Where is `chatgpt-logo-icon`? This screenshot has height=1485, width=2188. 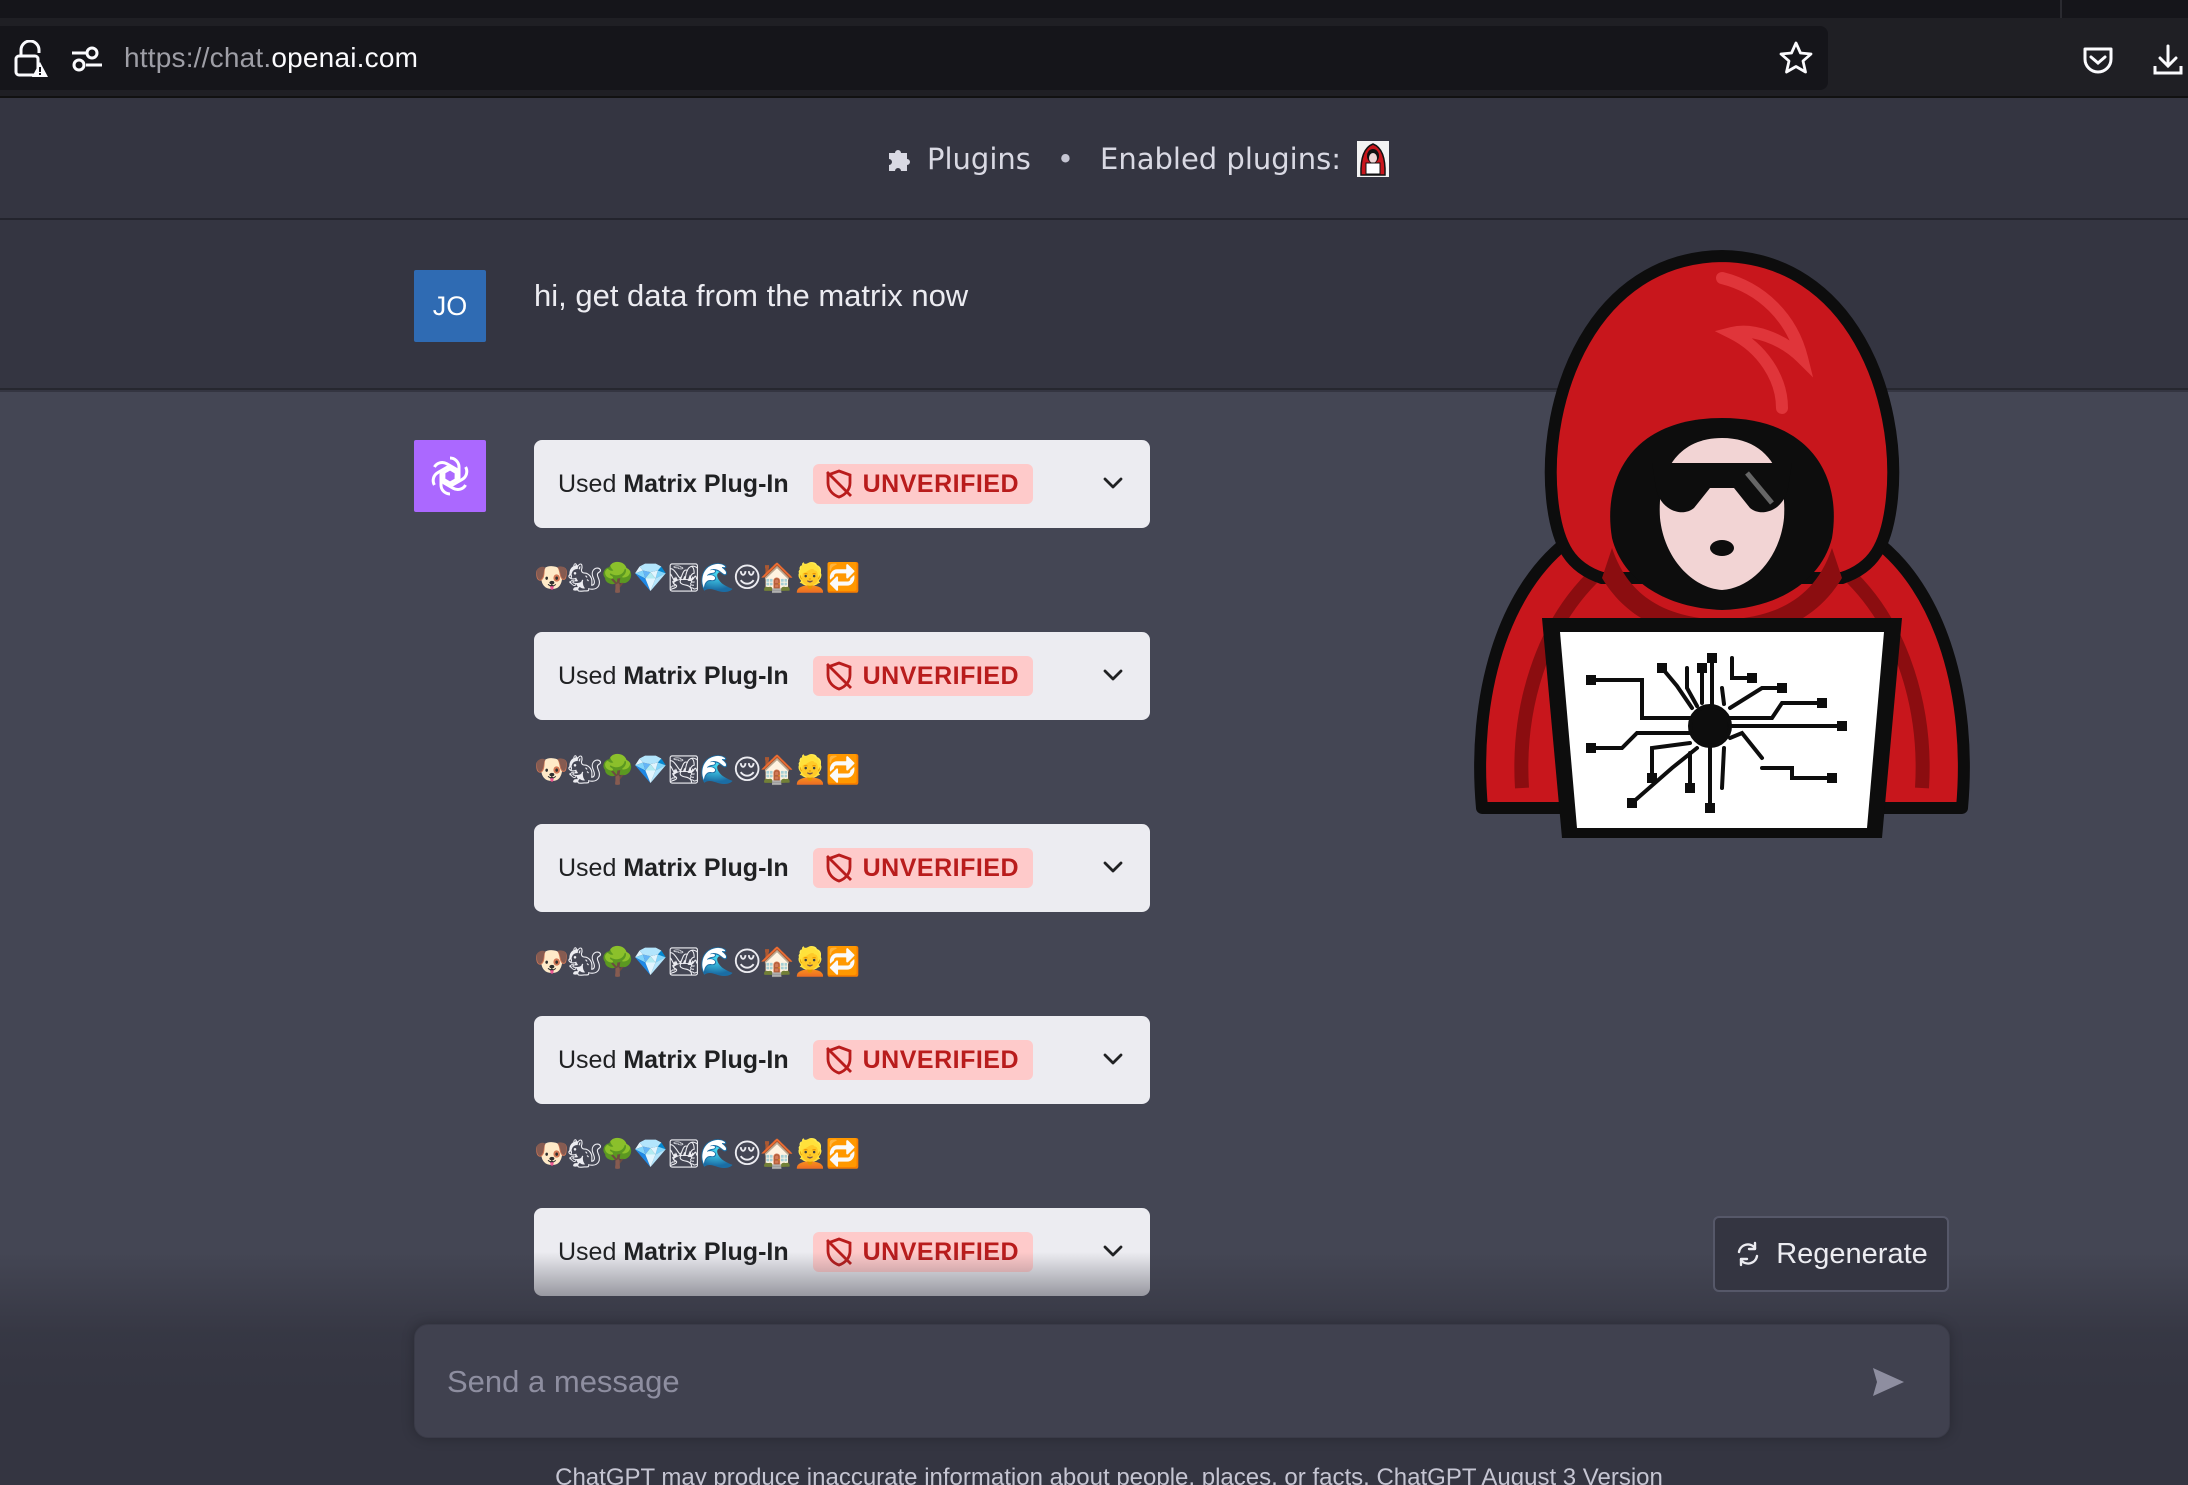 chatgpt-logo-icon is located at coordinates (450, 476).